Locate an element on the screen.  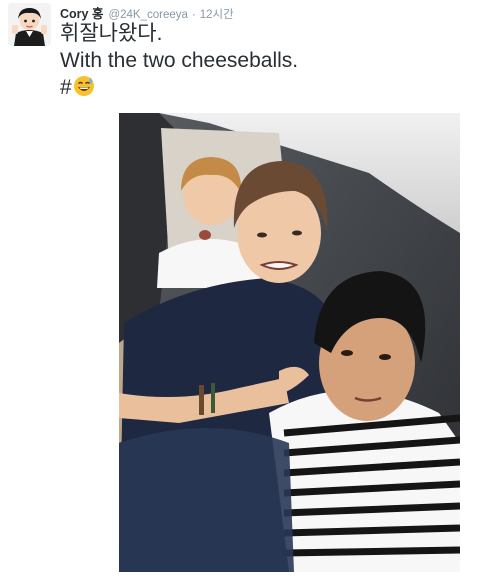
avatar-image is located at coordinates (29, 24).